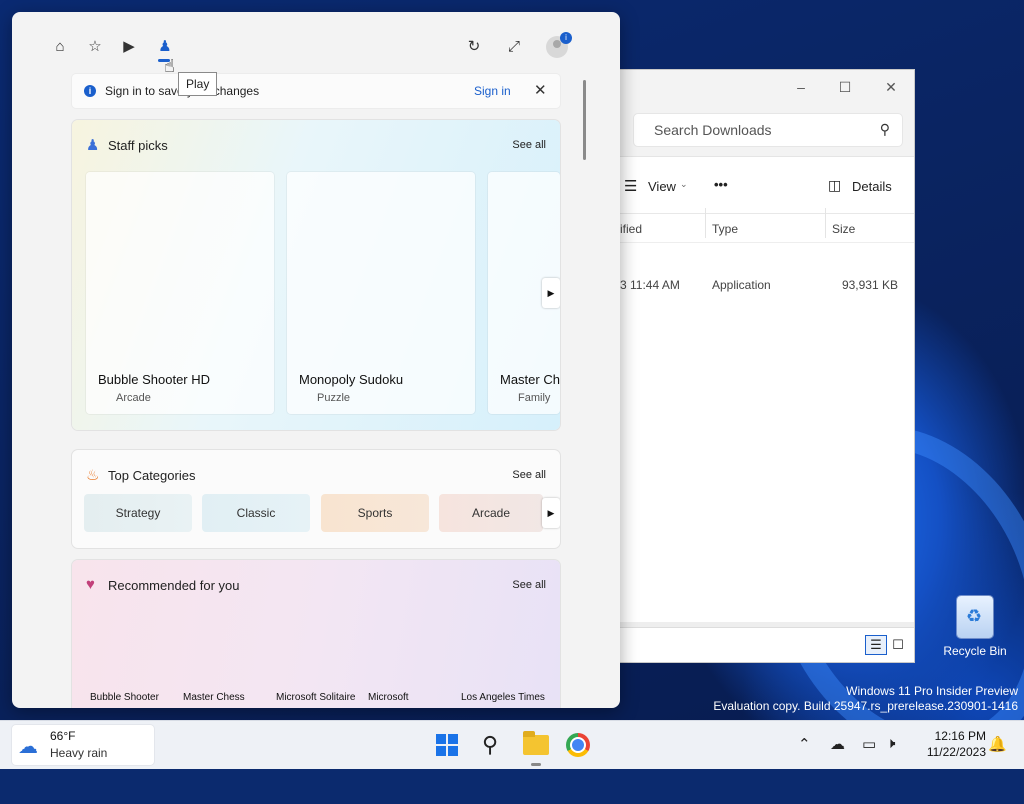 The height and width of the screenshot is (804, 1024). What do you see at coordinates (154, 379) in the screenshot?
I see `game-name: Bubble Shooter HD` at bounding box center [154, 379].